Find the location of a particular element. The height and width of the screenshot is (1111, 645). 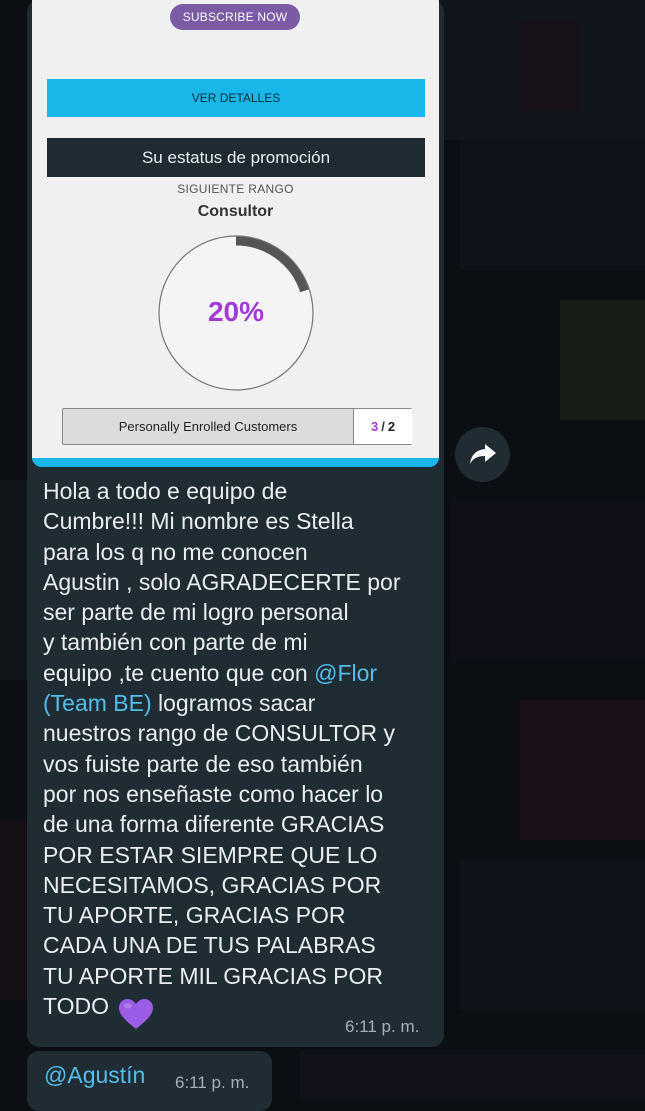

progress-percent: 20% is located at coordinates (236, 311).